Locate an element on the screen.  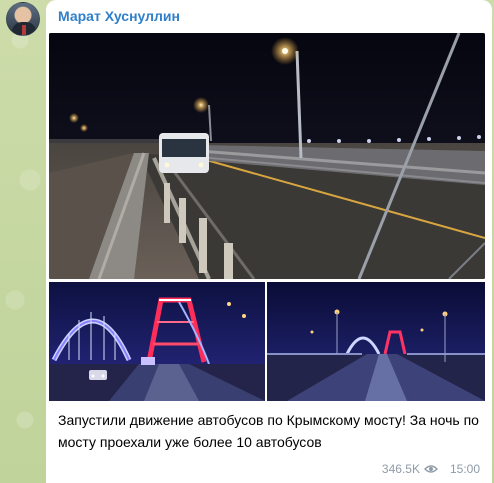
photo-arch-left-image is located at coordinates (157, 341).